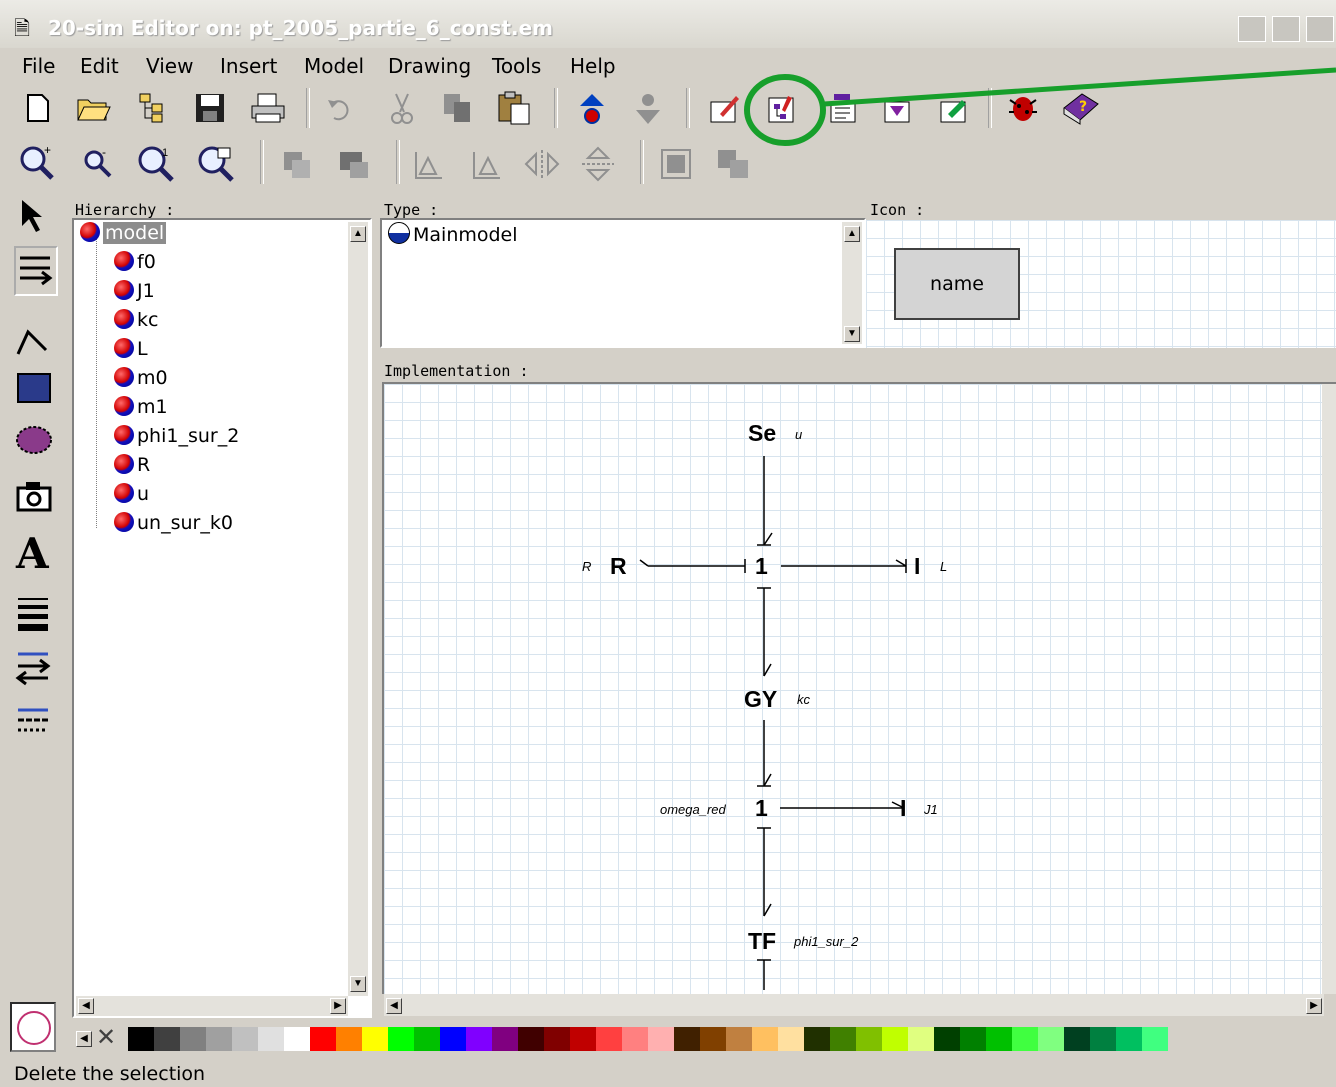 This screenshot has height=1087, width=1336. I want to click on no-color-icon: ✕, so click(110, 1039).